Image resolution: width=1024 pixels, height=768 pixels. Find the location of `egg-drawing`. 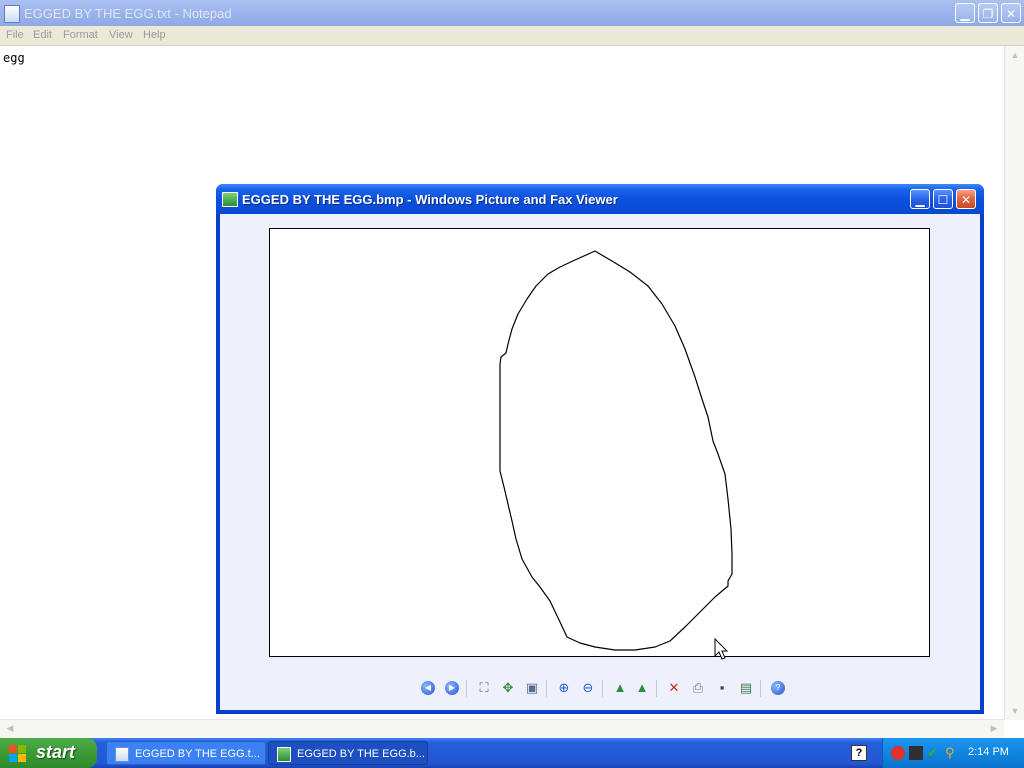

egg-drawing is located at coordinates (616, 450).